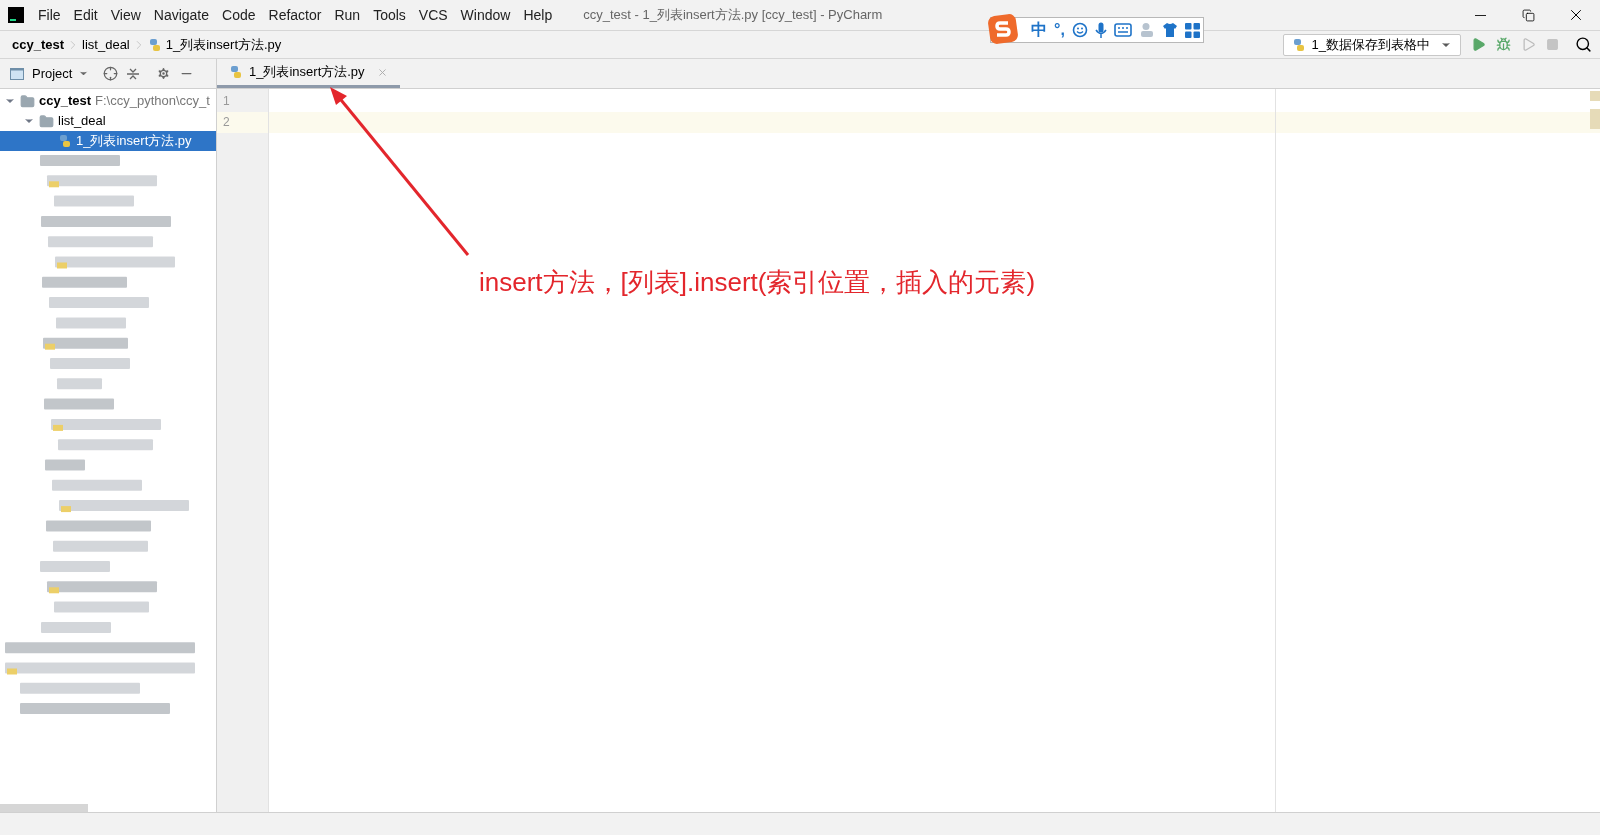 This screenshot has height=835, width=1600. Describe the element at coordinates (61, 73) in the screenshot. I see `project-view-dropdown: Project` at that location.